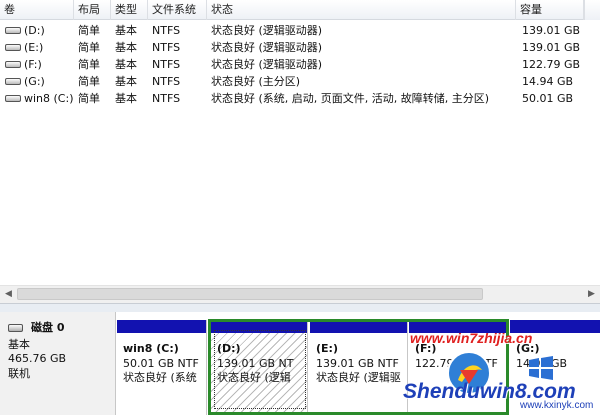 The image size is (600, 415). Describe the element at coordinates (37, 10) in the screenshot. I see `column-header-volume: 卷` at that location.